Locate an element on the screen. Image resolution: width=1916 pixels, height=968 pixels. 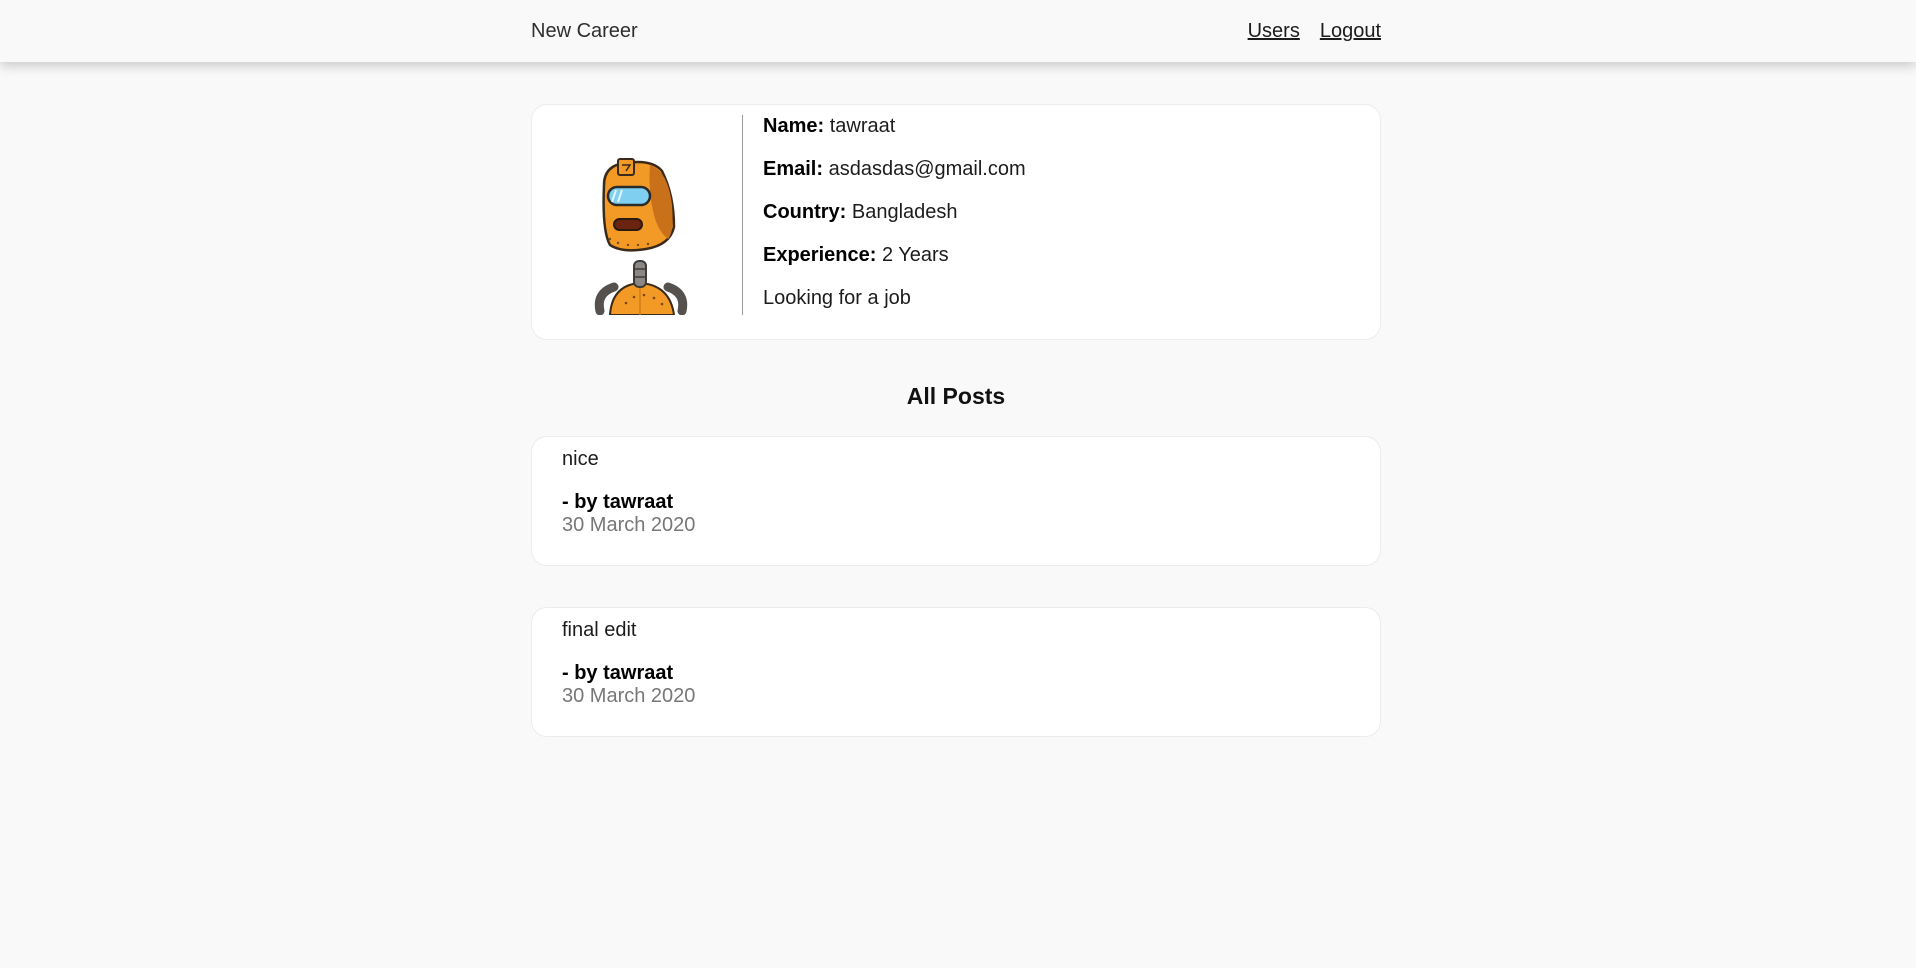
top-navbar: New Career Users Logout is located at coordinates (958, 31).